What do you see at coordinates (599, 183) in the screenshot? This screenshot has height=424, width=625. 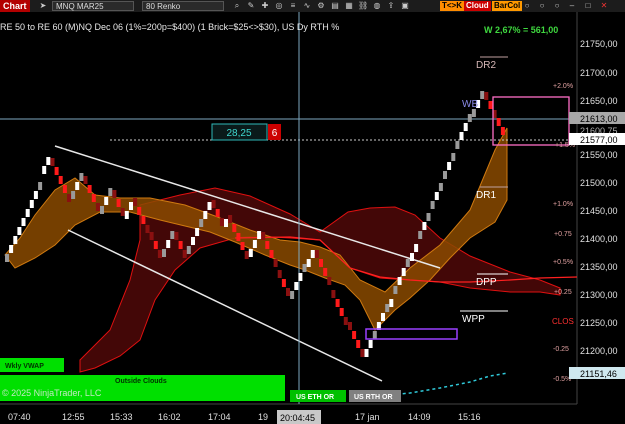 I see `price-axis-label: 21500,00` at bounding box center [599, 183].